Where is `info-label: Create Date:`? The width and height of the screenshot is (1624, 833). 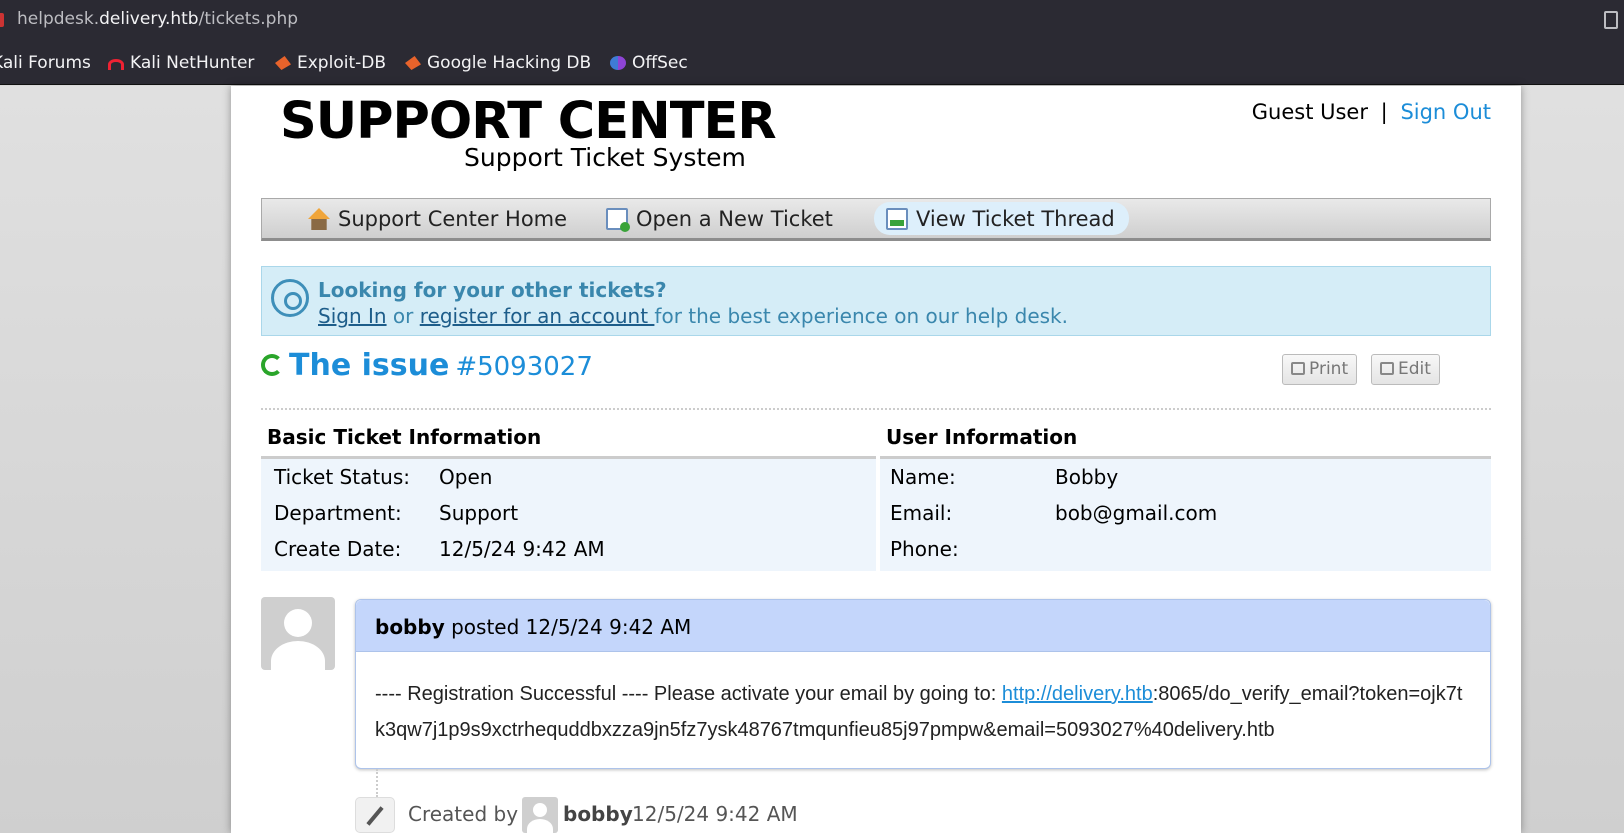 info-label: Create Date: is located at coordinates (338, 549).